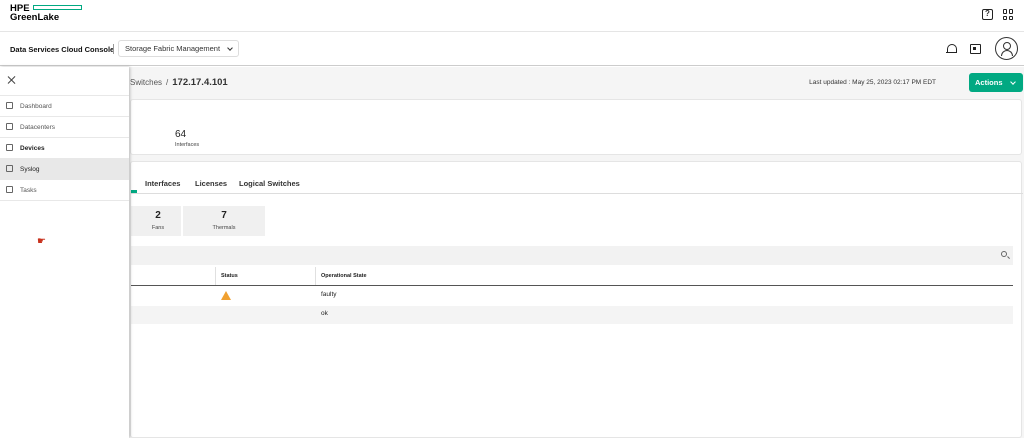 This screenshot has height=438, width=1024. What do you see at coordinates (28, 190) in the screenshot?
I see `nav-item-label: Tasks` at bounding box center [28, 190].